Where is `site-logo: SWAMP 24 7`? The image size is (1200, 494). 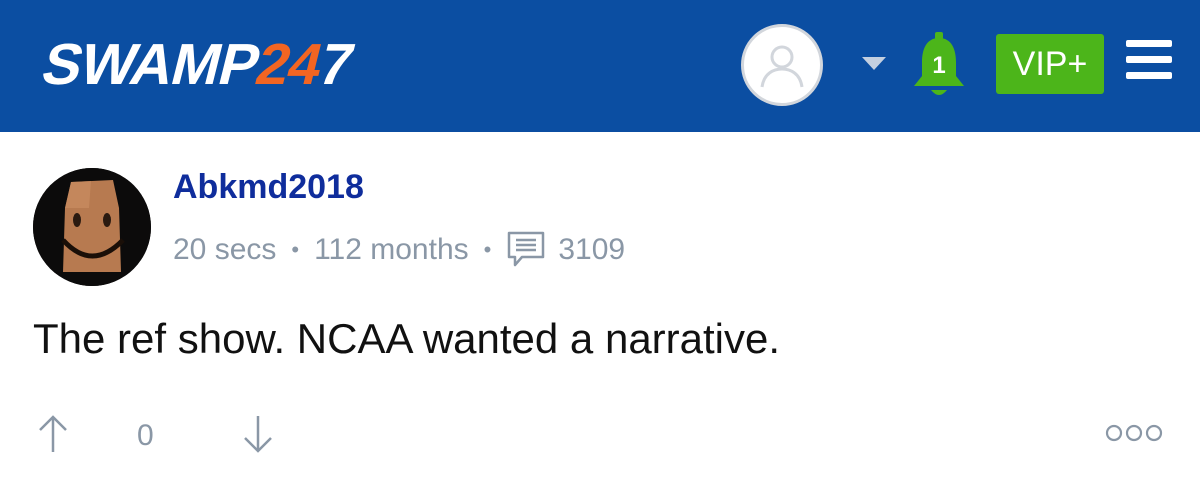 site-logo: SWAMP 24 7 is located at coordinates (198, 64).